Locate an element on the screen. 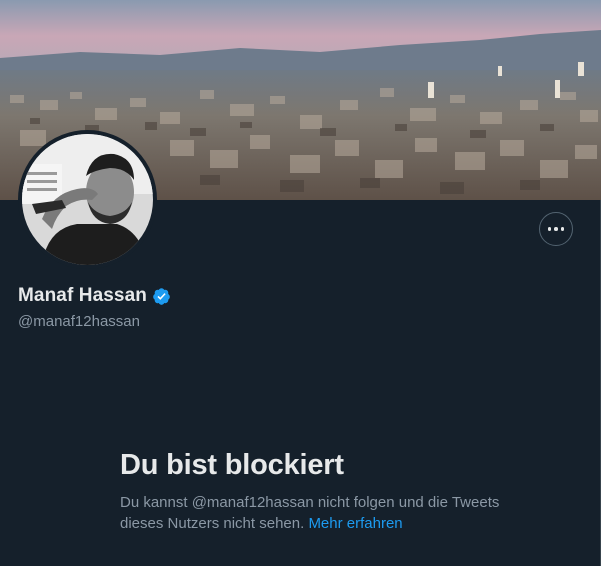  avatar-photo is located at coordinates (87, 199).